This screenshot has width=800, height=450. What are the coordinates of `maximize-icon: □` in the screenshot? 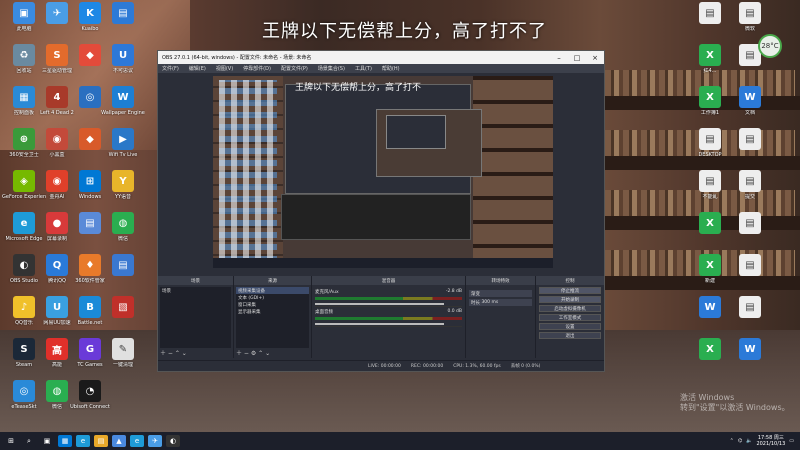 It's located at (577, 58).